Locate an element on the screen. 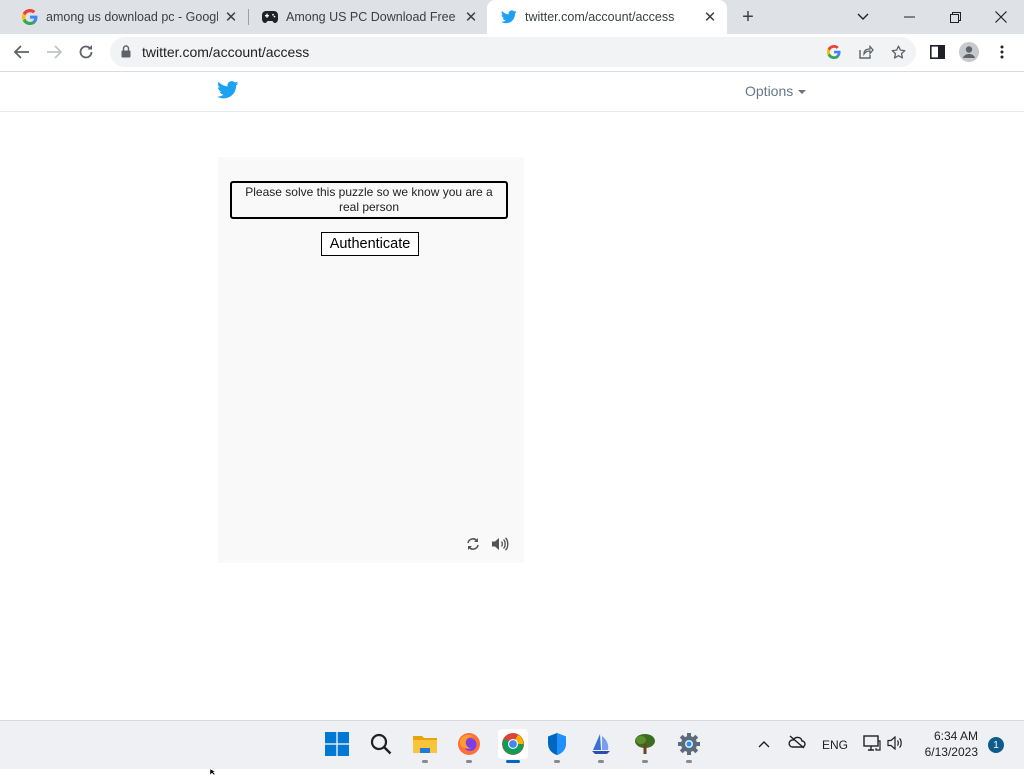 This screenshot has height=780, width=1024. forward-button is located at coordinates (54, 52).